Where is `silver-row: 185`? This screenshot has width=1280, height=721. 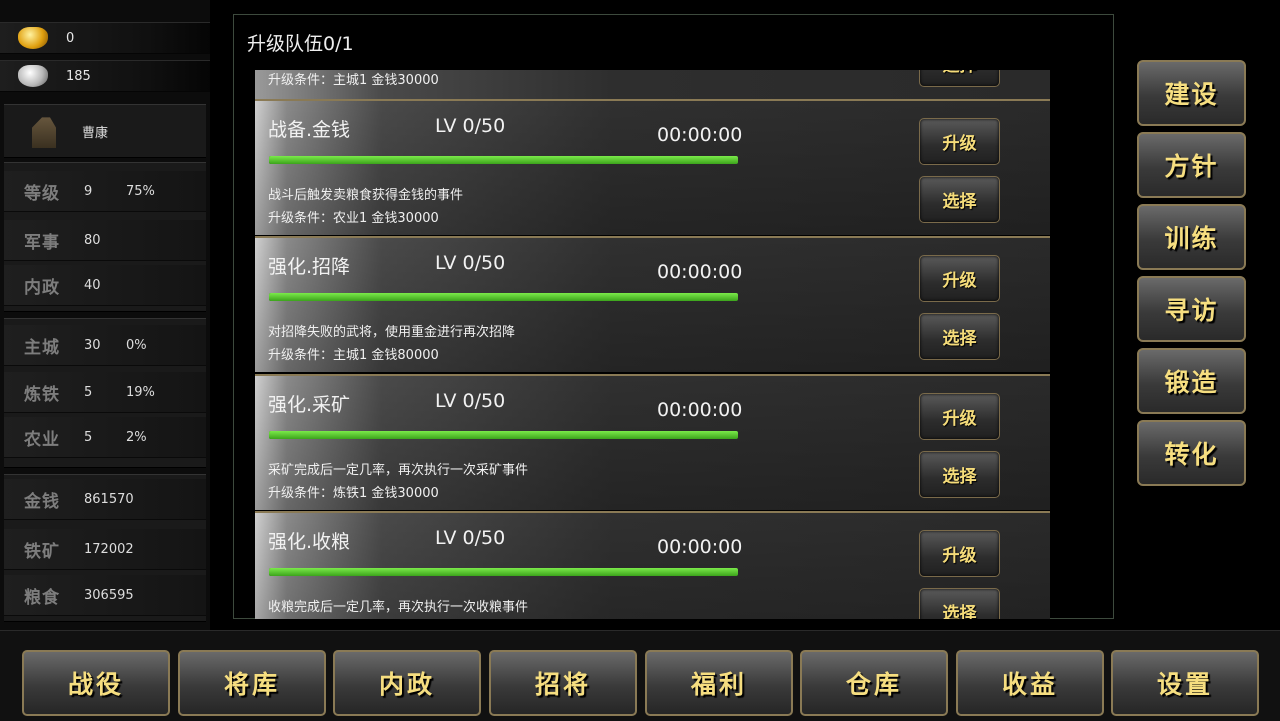 silver-row: 185 is located at coordinates (105, 76).